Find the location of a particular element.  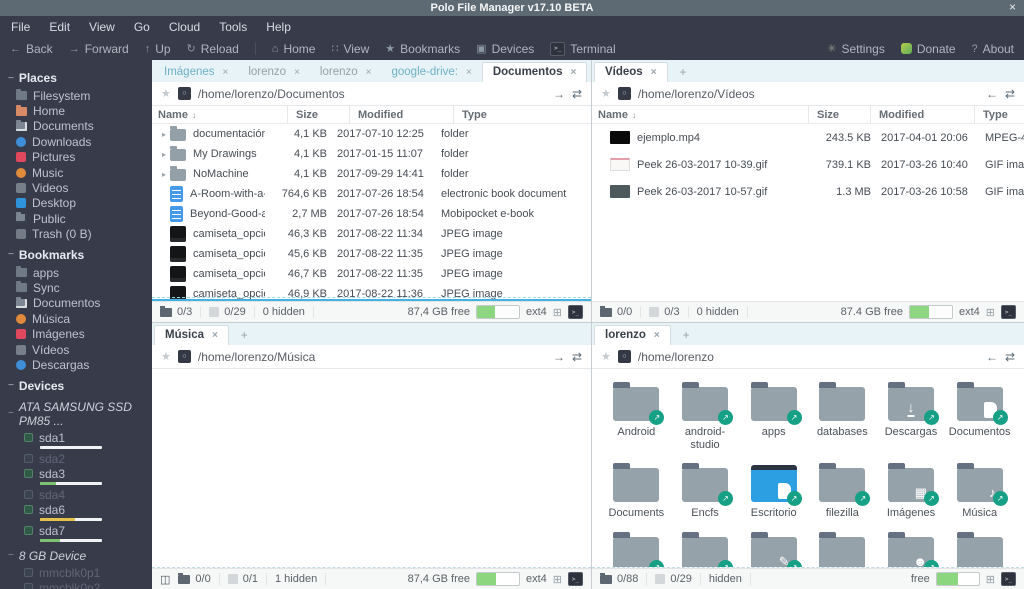

sidebar-item-documents: Documents is located at coordinates (80, 126).